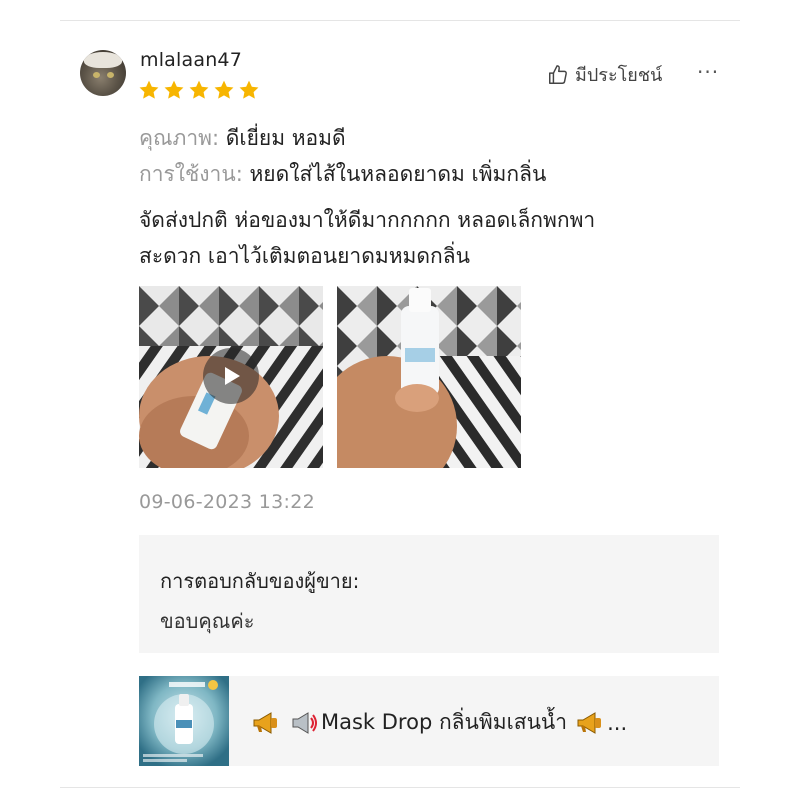 This screenshot has height=800, width=800. Describe the element at coordinates (429, 594) in the screenshot. I see `seller-reply: การตอบกลับของผู้ขาย: ขอบคุณค่ะ` at that location.